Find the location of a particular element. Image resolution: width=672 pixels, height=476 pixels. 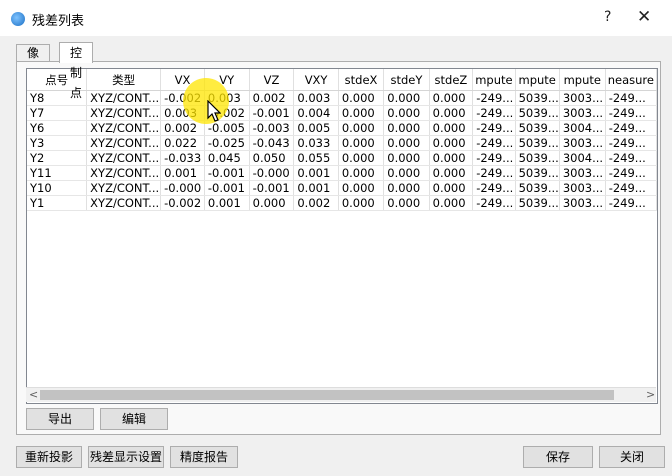

tab-control-points: 控制点 is located at coordinates (76, 71).